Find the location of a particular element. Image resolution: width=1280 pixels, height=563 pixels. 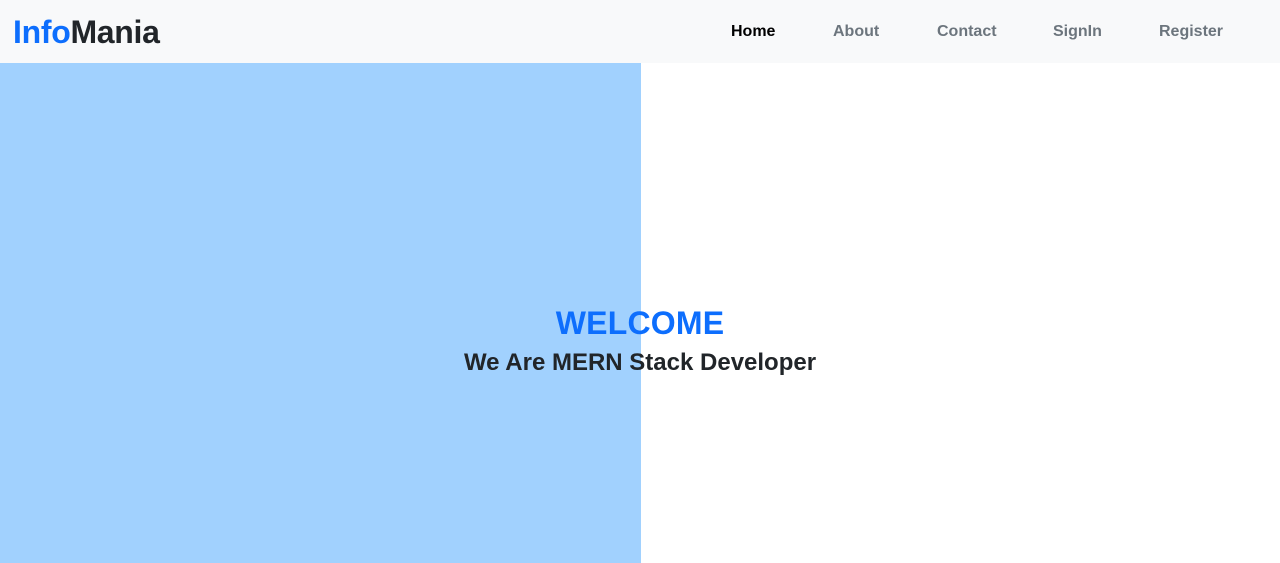

nav-link-about: About is located at coordinates (856, 32).